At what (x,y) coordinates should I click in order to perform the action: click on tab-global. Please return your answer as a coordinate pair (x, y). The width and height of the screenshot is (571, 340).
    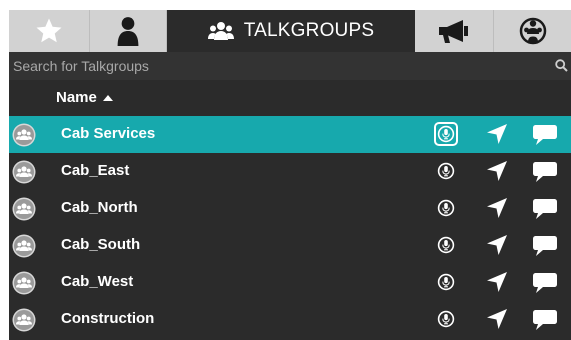
    Looking at the image, I should click on (532, 31).